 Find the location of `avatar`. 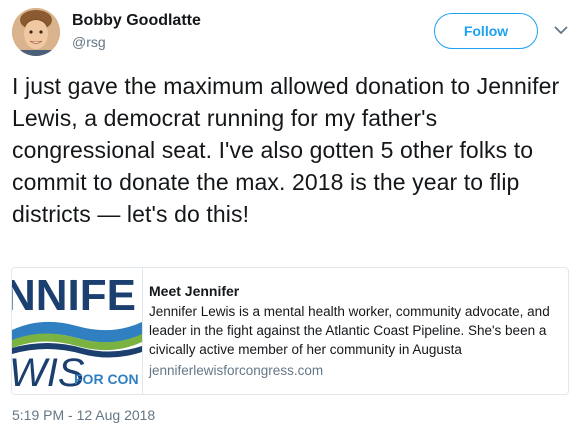

avatar is located at coordinates (36, 32).